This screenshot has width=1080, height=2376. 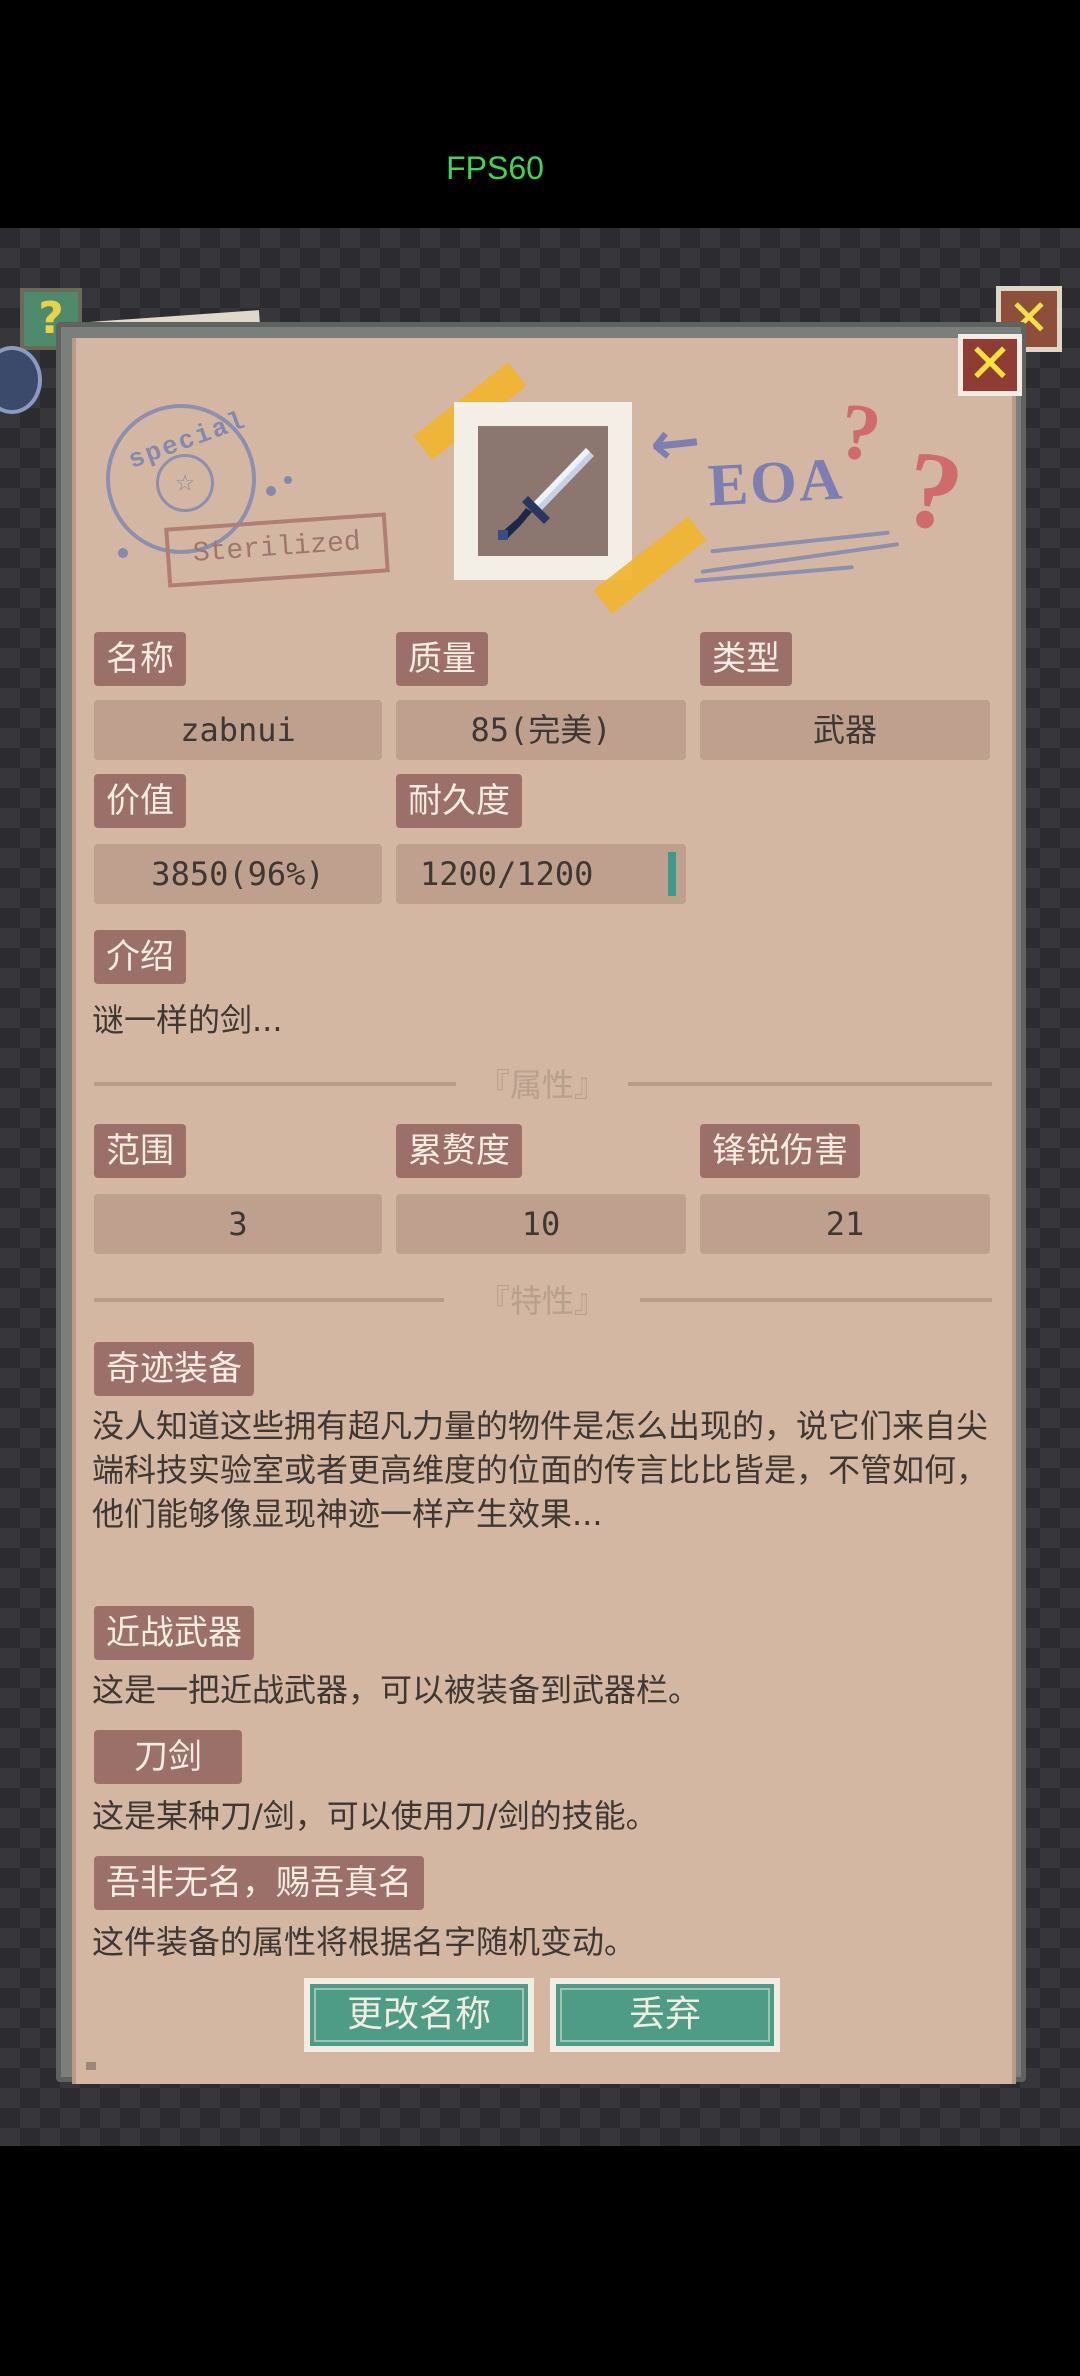 I want to click on type-label: 类型, so click(x=746, y=659).